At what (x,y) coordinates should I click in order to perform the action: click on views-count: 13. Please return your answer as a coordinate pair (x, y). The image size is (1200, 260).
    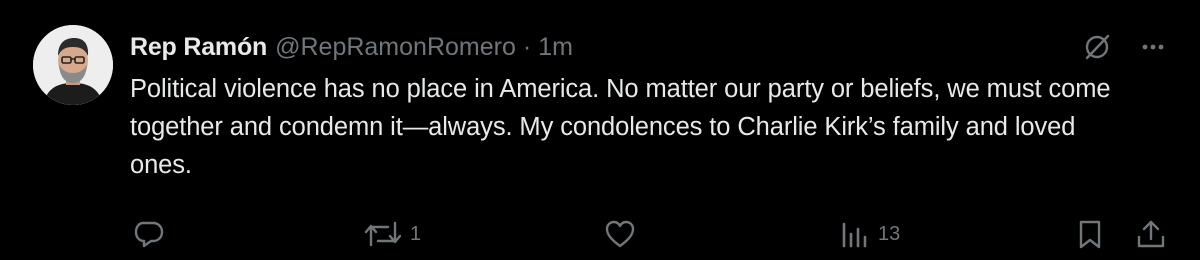
    Looking at the image, I should click on (889, 233).